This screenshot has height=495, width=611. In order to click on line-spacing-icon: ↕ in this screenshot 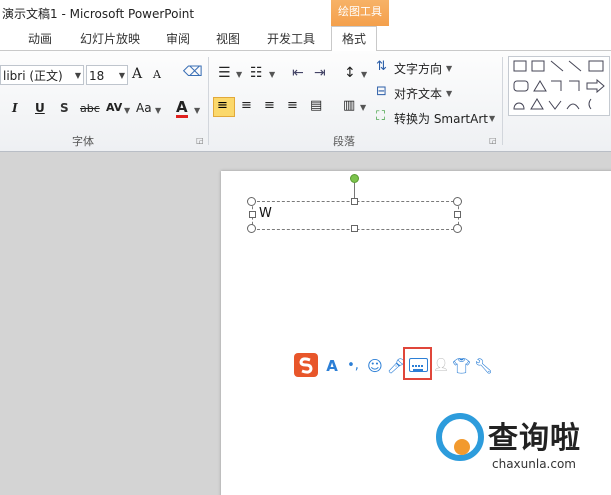, I will do `click(350, 73)`.